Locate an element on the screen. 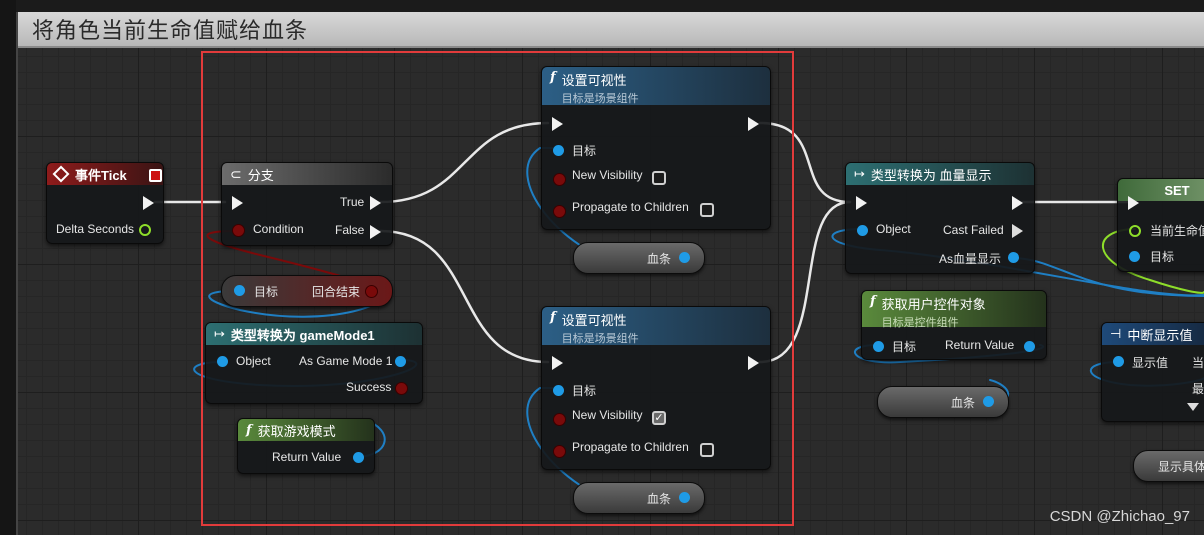  function-icon: f is located at coordinates (873, 301).